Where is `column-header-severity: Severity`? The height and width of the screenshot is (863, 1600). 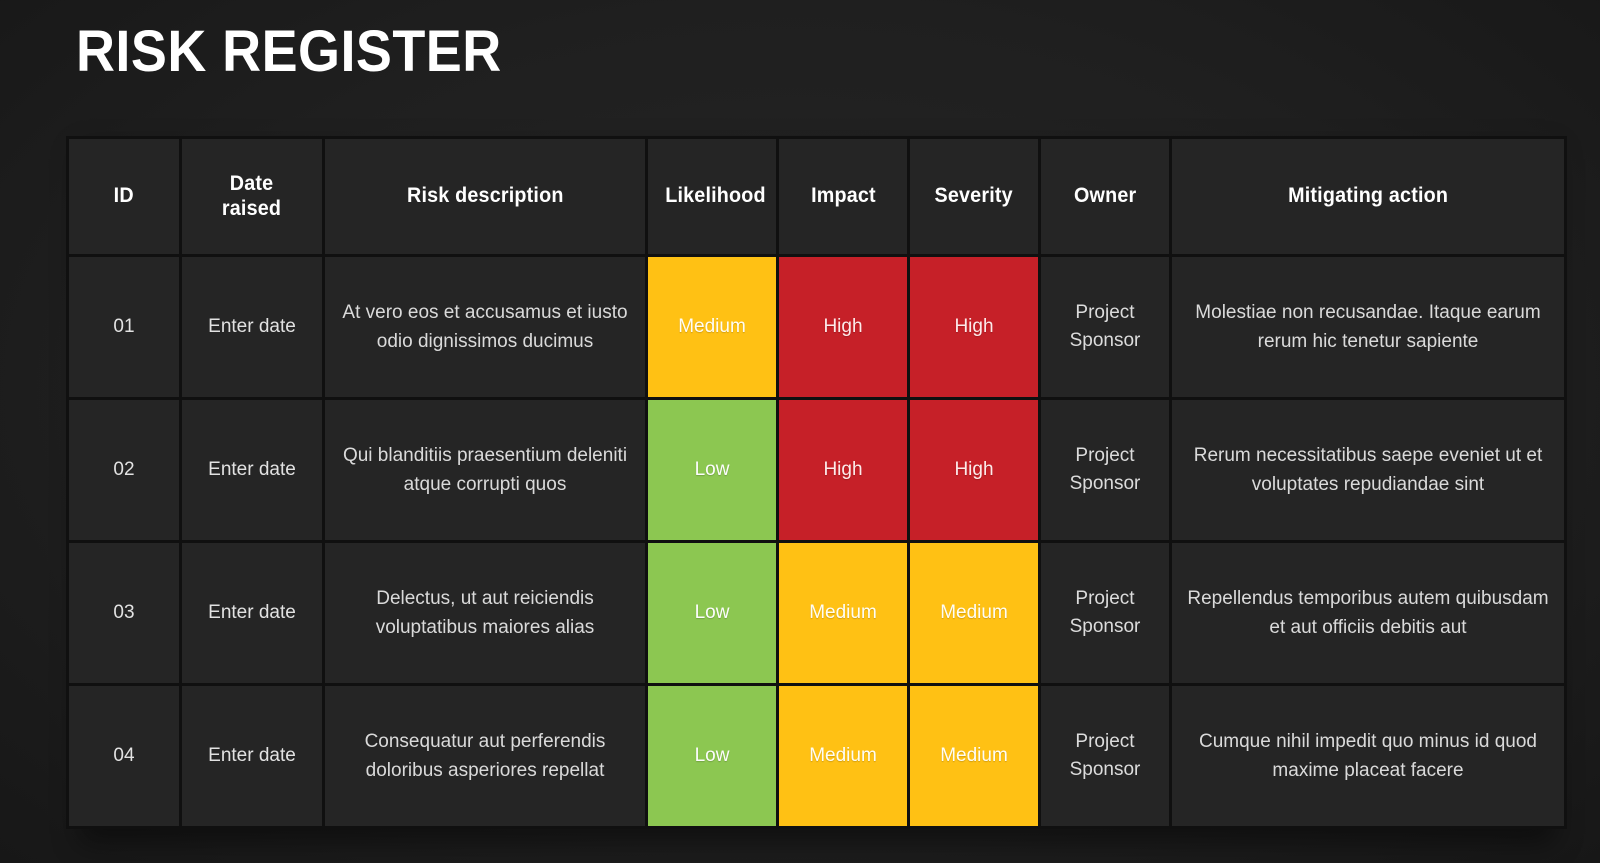 column-header-severity: Severity is located at coordinates (974, 196).